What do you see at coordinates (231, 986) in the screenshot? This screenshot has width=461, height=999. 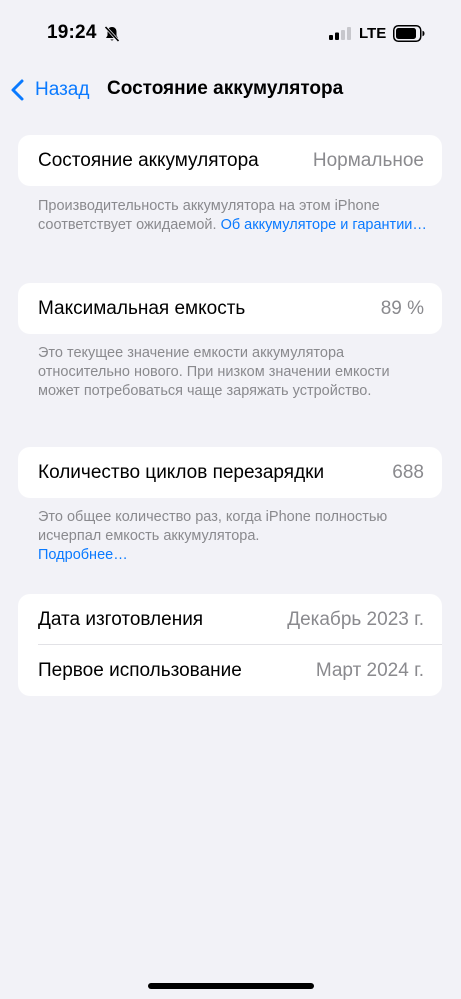 I see `home-indicator` at bounding box center [231, 986].